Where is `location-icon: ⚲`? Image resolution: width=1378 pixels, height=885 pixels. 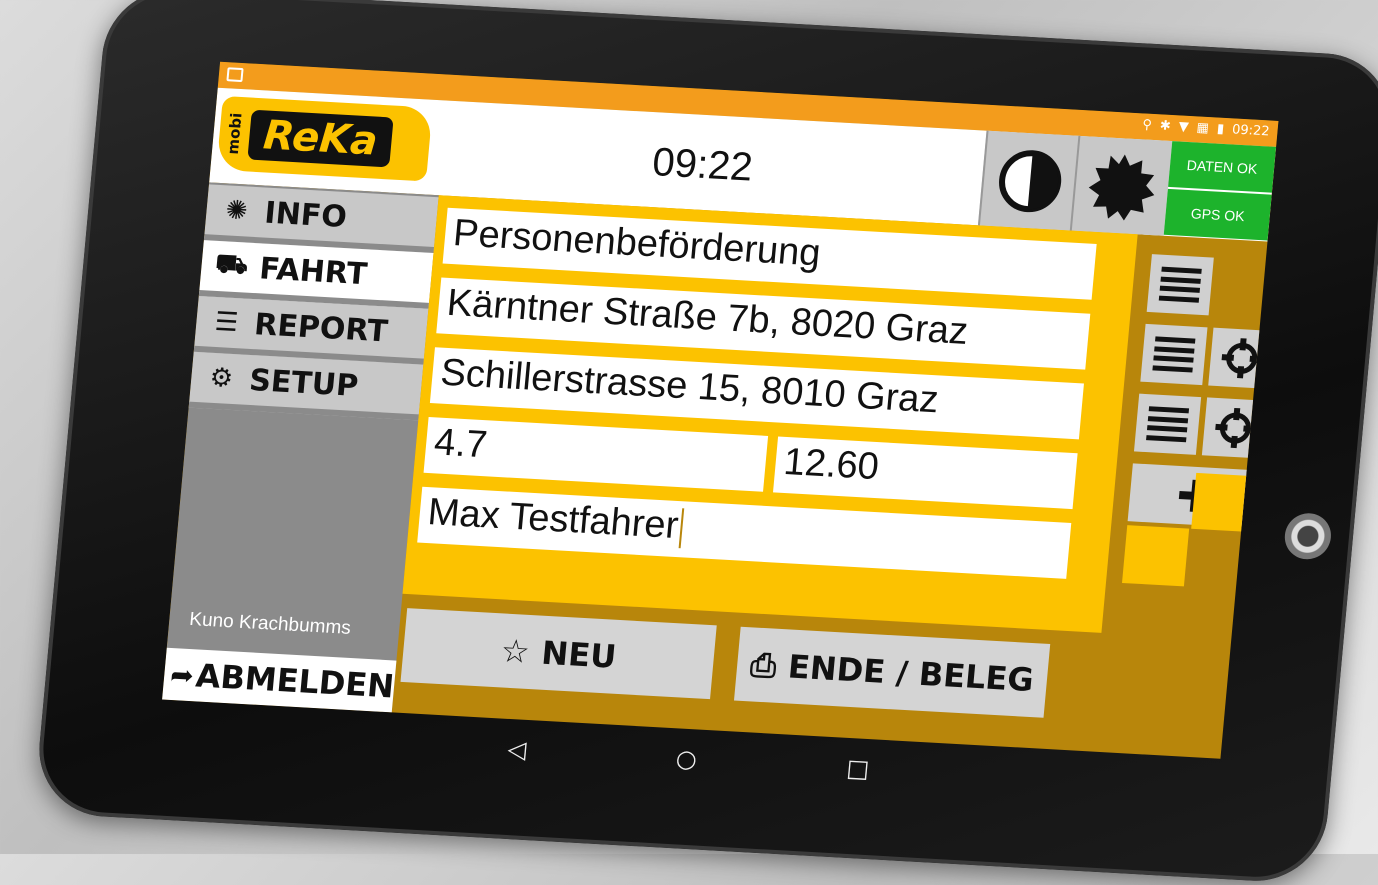
location-icon: ⚲ is located at coordinates (1147, 125).